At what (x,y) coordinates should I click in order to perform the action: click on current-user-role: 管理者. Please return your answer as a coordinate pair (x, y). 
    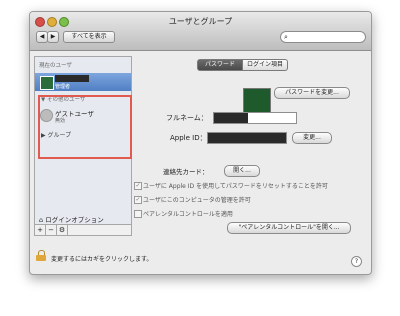
    Looking at the image, I should click on (63, 87).